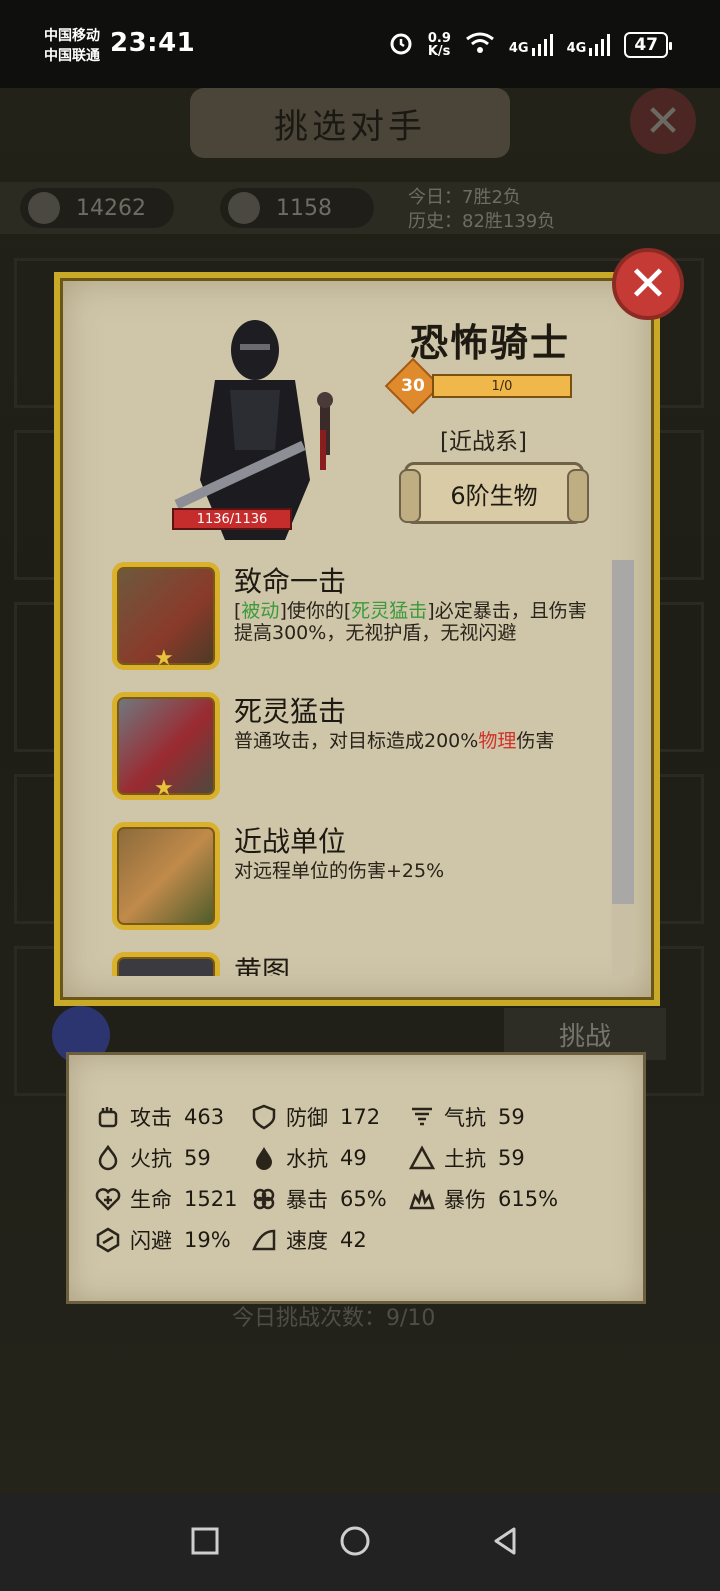 Image resolution: width=720 pixels, height=1591 pixels. I want to click on stat-value: 65%, so click(363, 1199).